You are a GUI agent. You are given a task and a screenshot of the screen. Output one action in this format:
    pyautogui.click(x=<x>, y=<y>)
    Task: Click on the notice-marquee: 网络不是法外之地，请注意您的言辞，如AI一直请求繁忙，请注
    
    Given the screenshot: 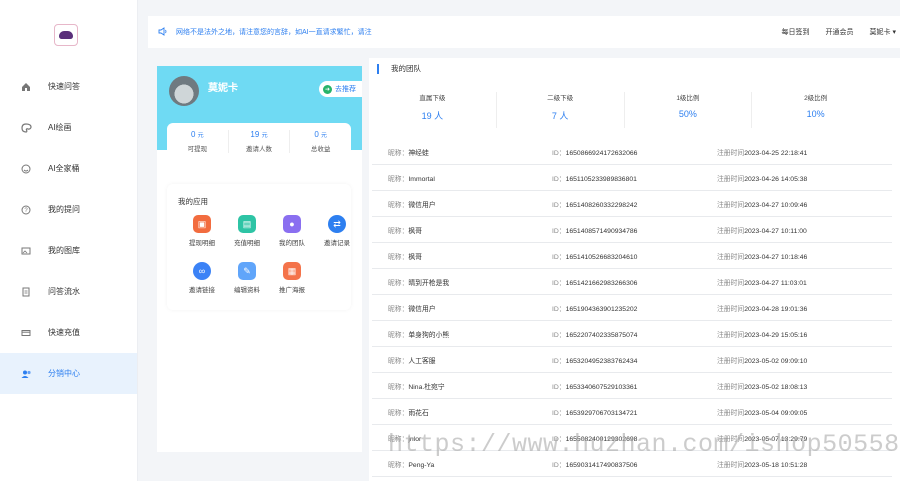 What is the action you would take?
    pyautogui.click(x=274, y=32)
    